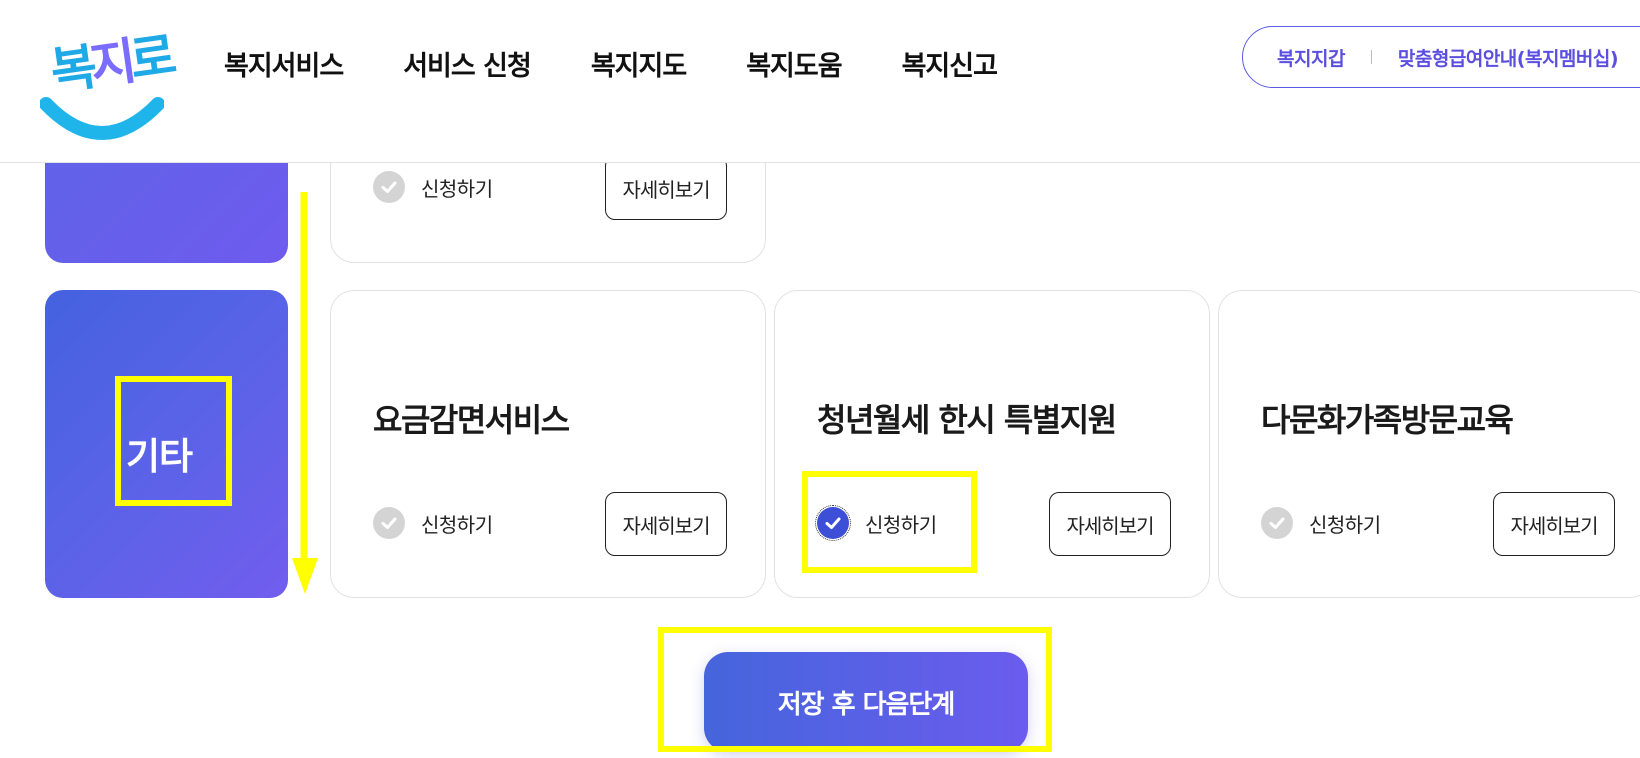  Describe the element at coordinates (1508, 57) in the screenshot. I see `custom-benefit-link: 맞춤형급여안내(복지멤버십)` at that location.